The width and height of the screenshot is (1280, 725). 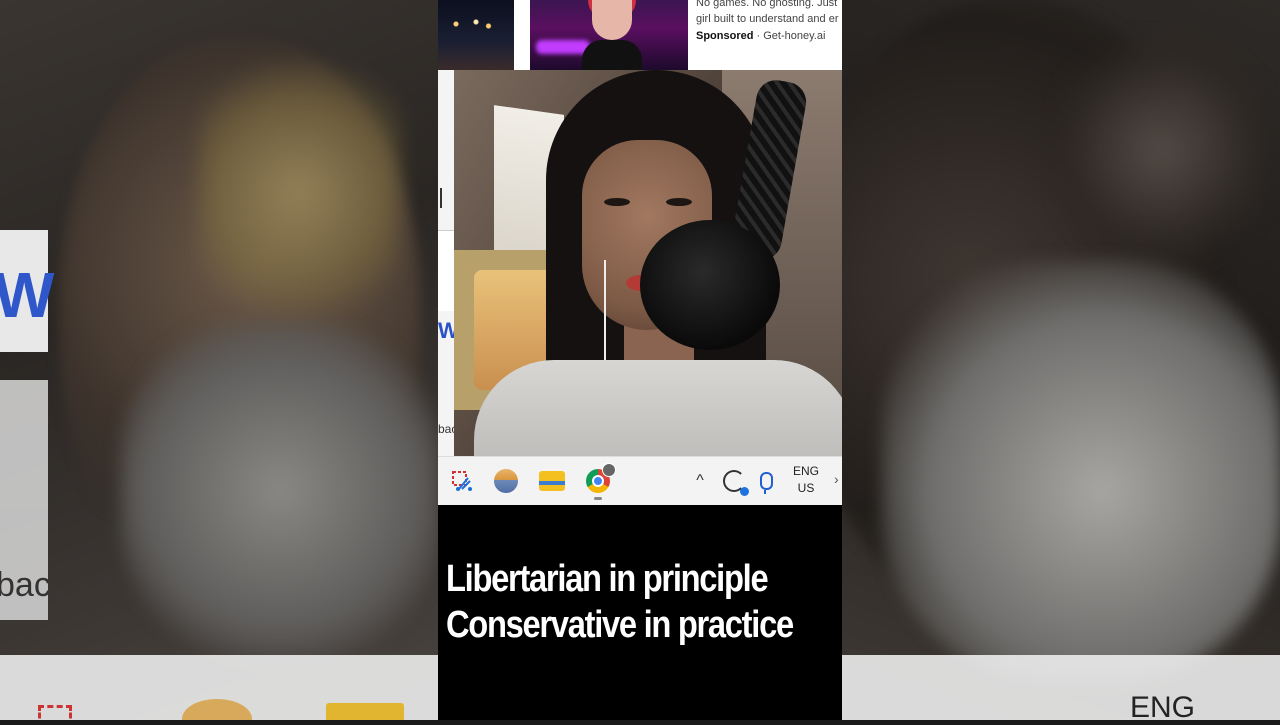 What do you see at coordinates (612, 55) in the screenshot?
I see `ad-figure-body` at bounding box center [612, 55].